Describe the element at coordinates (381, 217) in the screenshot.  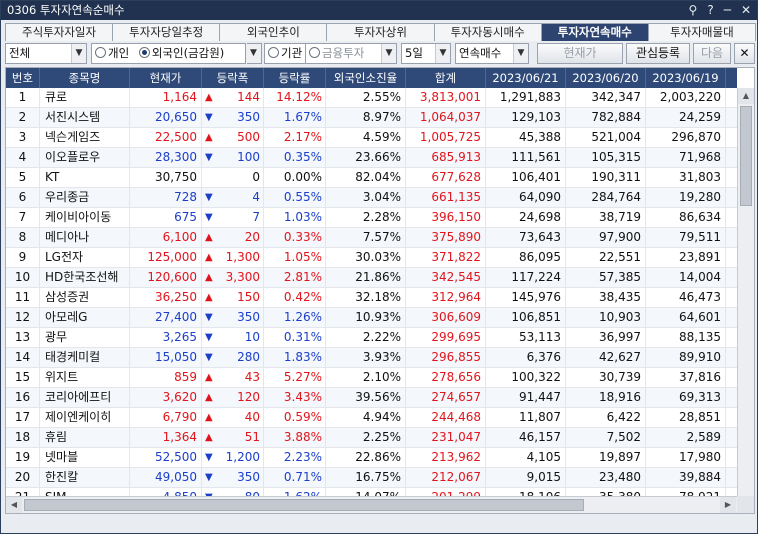
I see `cell-text: 2.28%` at that location.